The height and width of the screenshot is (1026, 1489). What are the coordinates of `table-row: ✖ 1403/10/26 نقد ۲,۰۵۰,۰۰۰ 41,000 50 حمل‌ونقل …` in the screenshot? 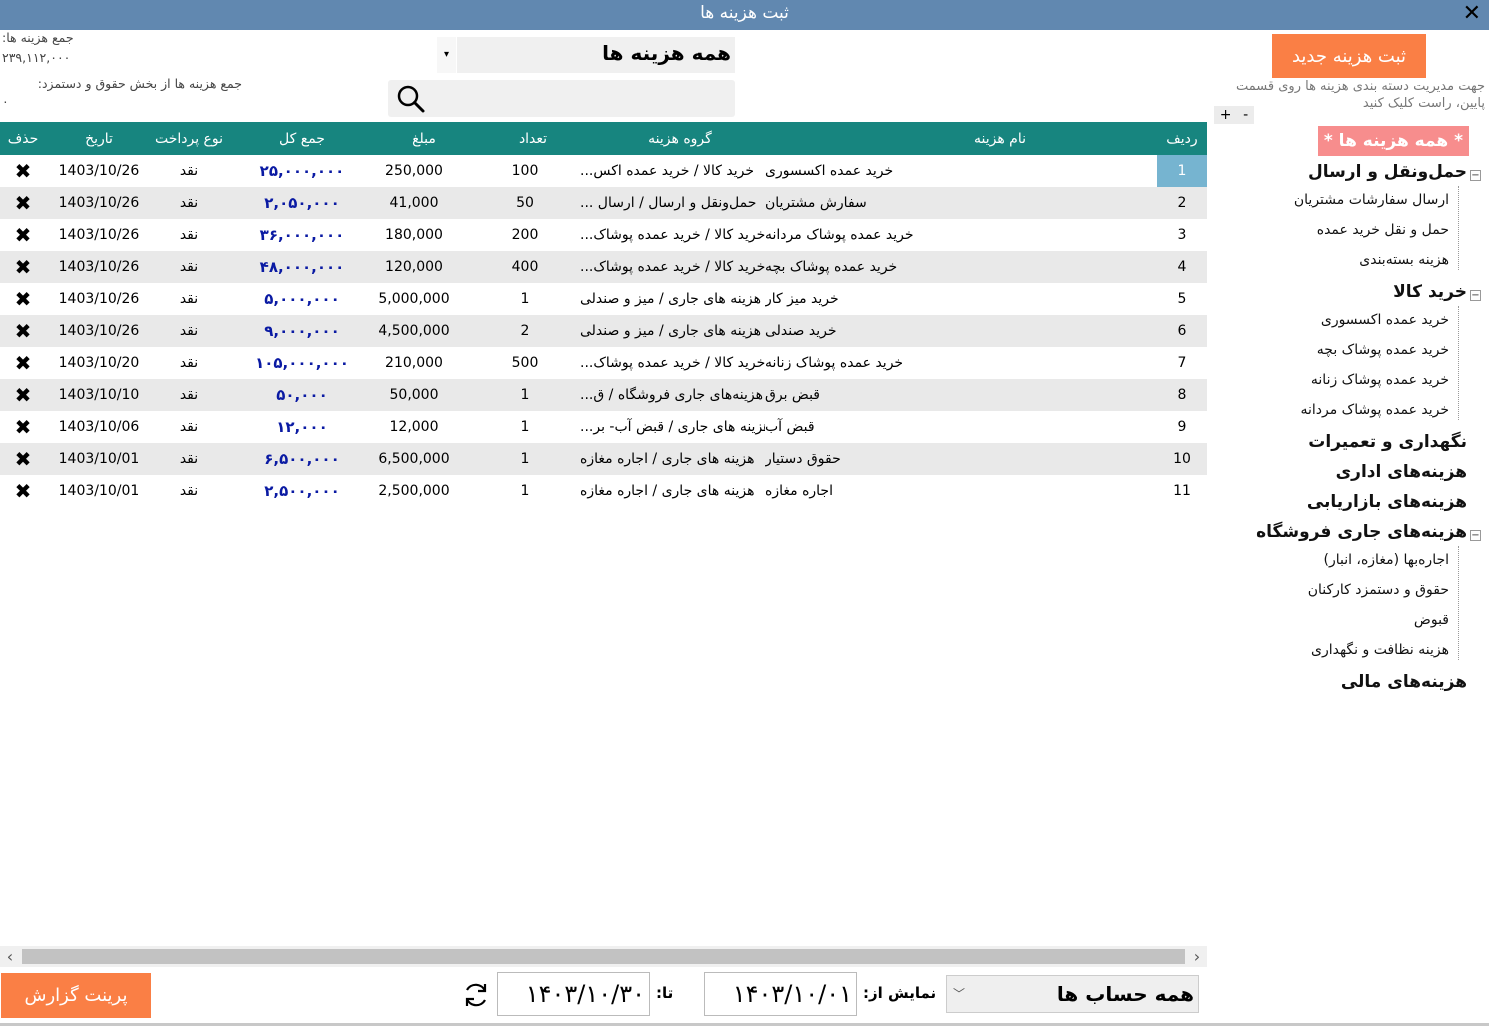 It's located at (603, 203).